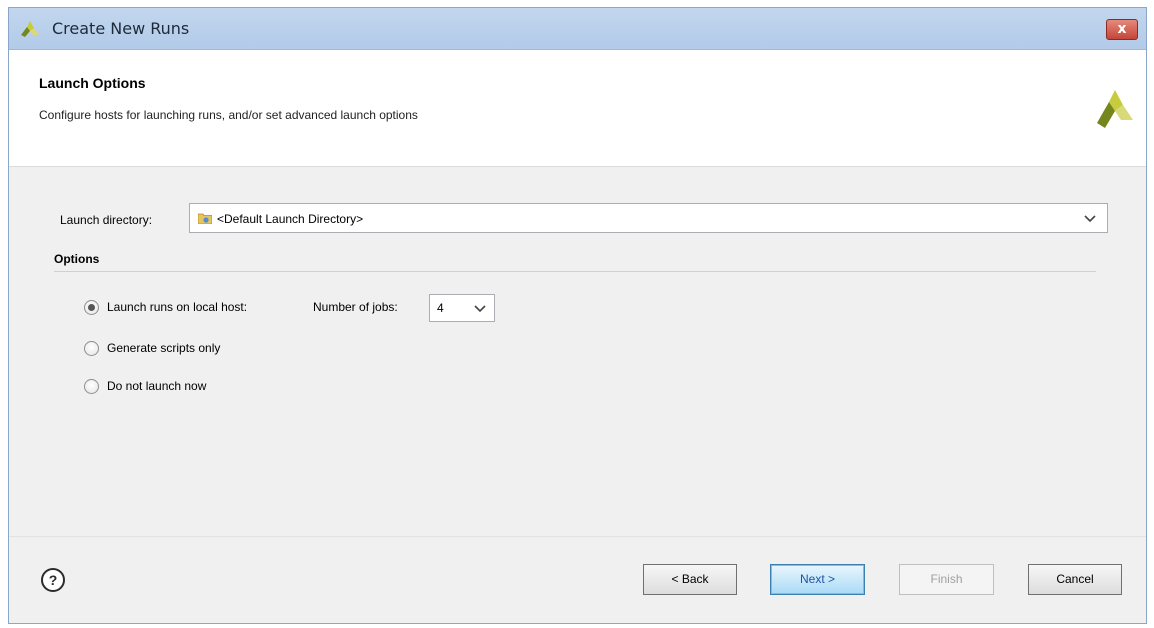 Image resolution: width=1154 pixels, height=628 pixels. Describe the element at coordinates (462, 308) in the screenshot. I see `number-of-jobs-dropdown: 4` at that location.